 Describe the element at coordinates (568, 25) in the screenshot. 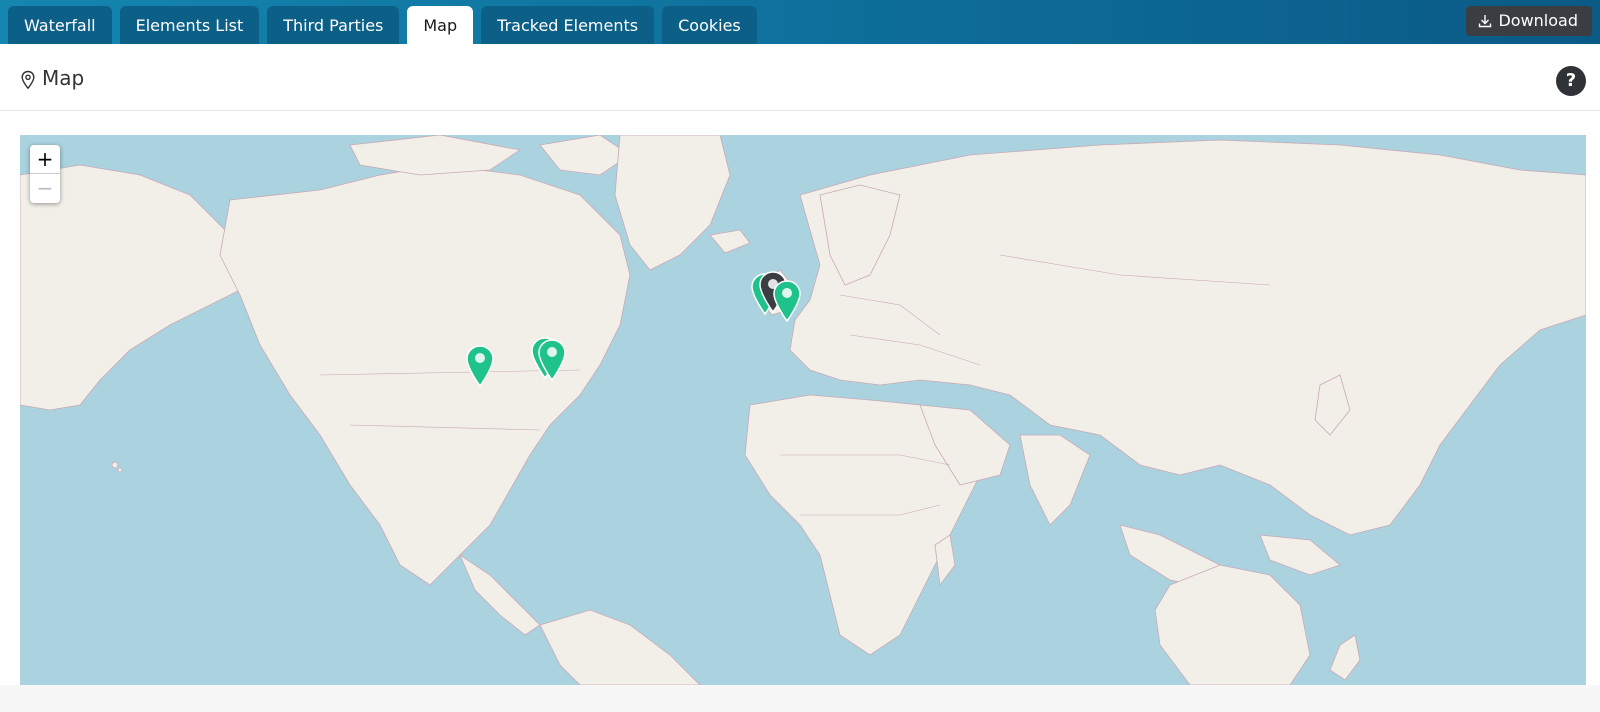

I see `tab-tracked-elements: Tracked Elements` at that location.